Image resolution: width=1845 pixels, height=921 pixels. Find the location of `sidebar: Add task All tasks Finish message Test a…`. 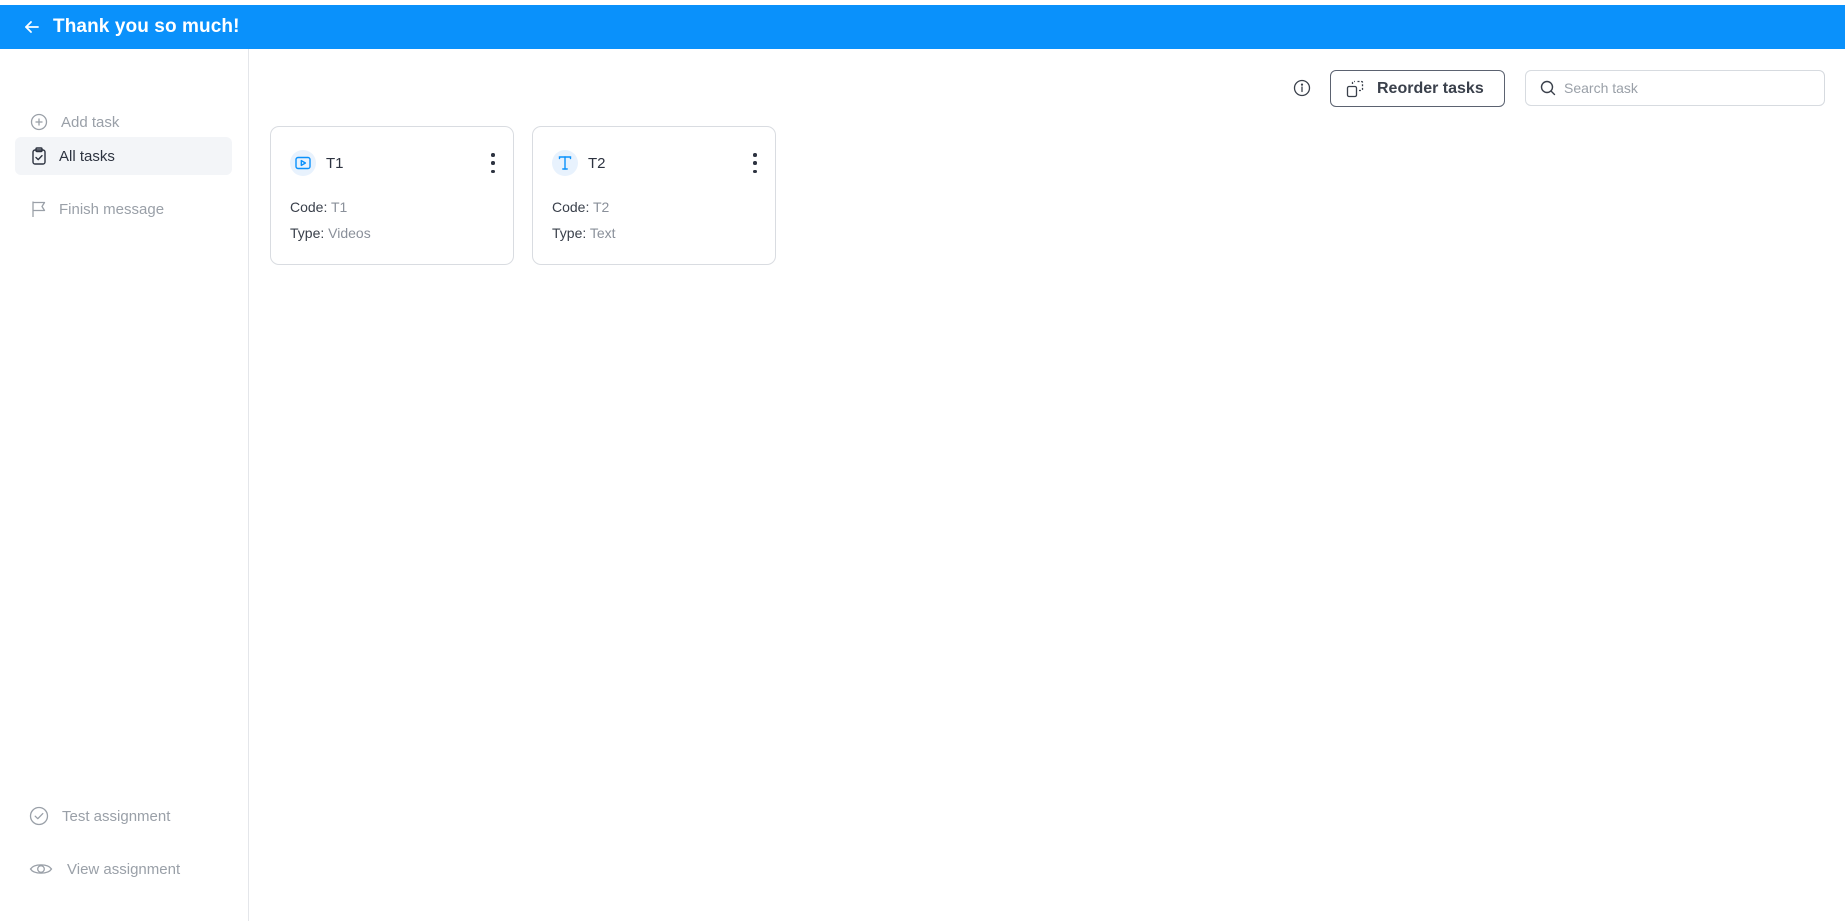

sidebar: Add task All tasks Finish message Test a… is located at coordinates (124, 485).